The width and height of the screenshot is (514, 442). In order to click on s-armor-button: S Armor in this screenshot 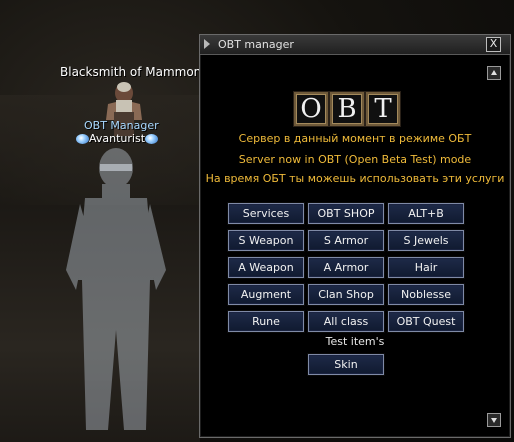, I will do `click(346, 240)`.